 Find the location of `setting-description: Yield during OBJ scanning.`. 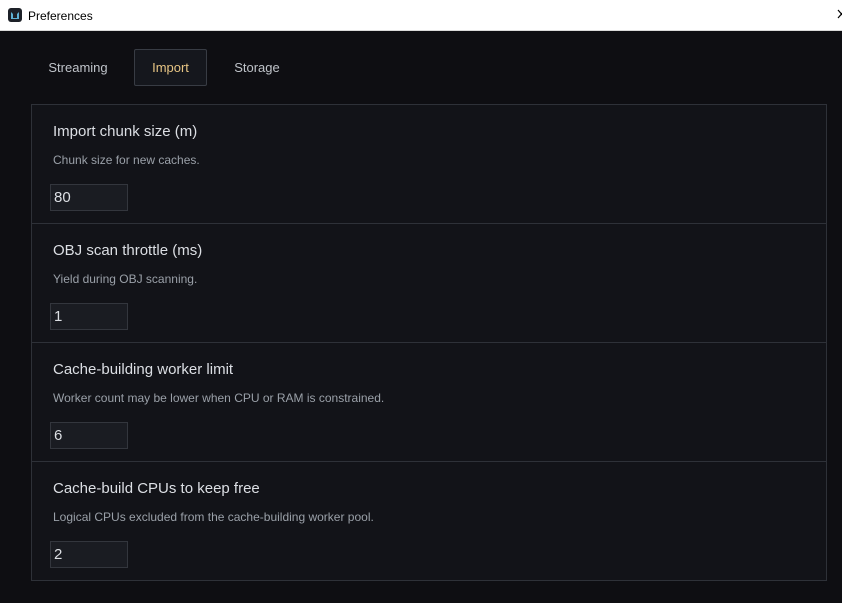

setting-description: Yield during OBJ scanning. is located at coordinates (125, 279).